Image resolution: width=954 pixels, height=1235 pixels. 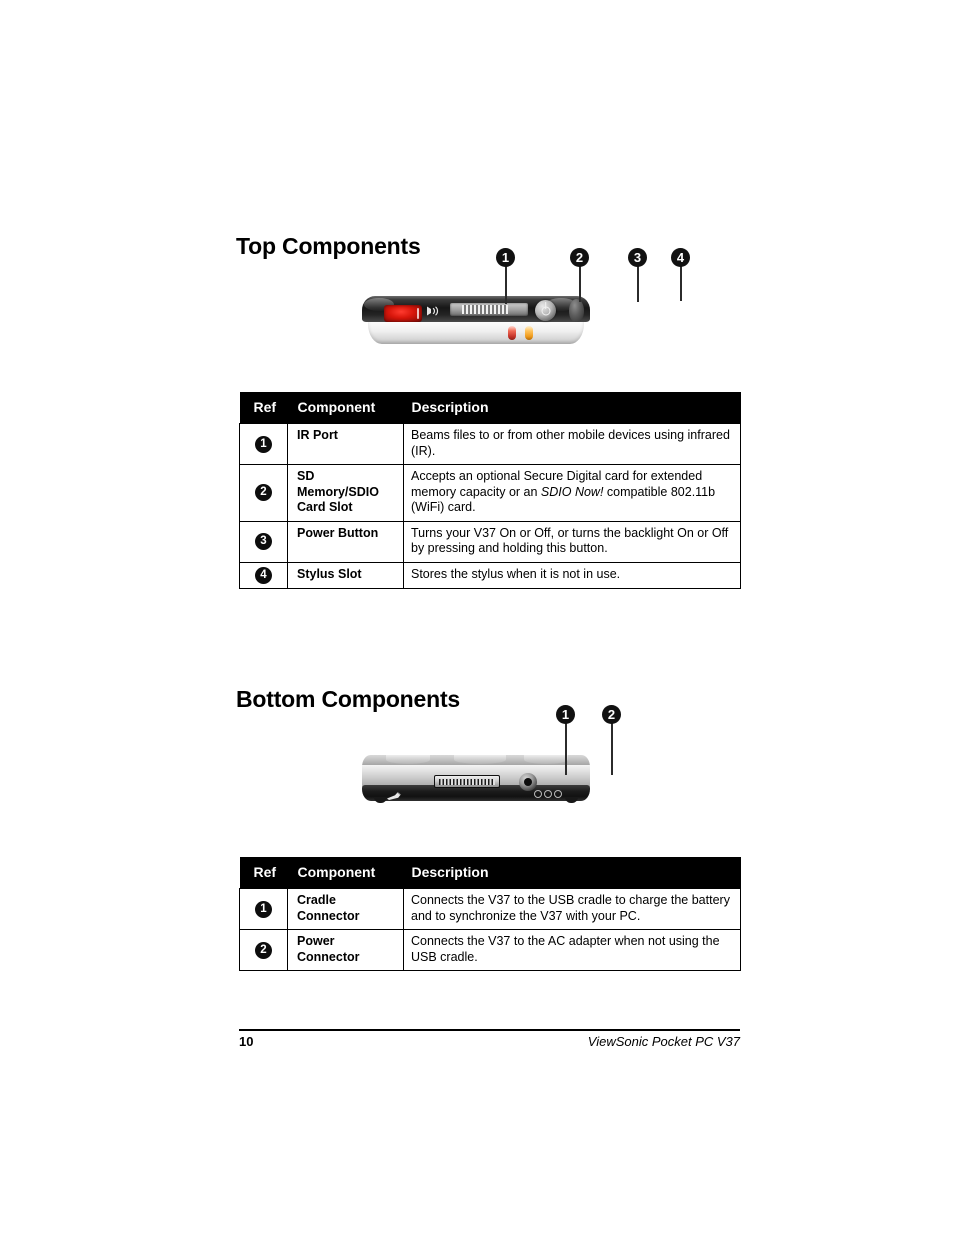 I want to click on figure-bottom-components: 1 2, so click(x=477, y=757).